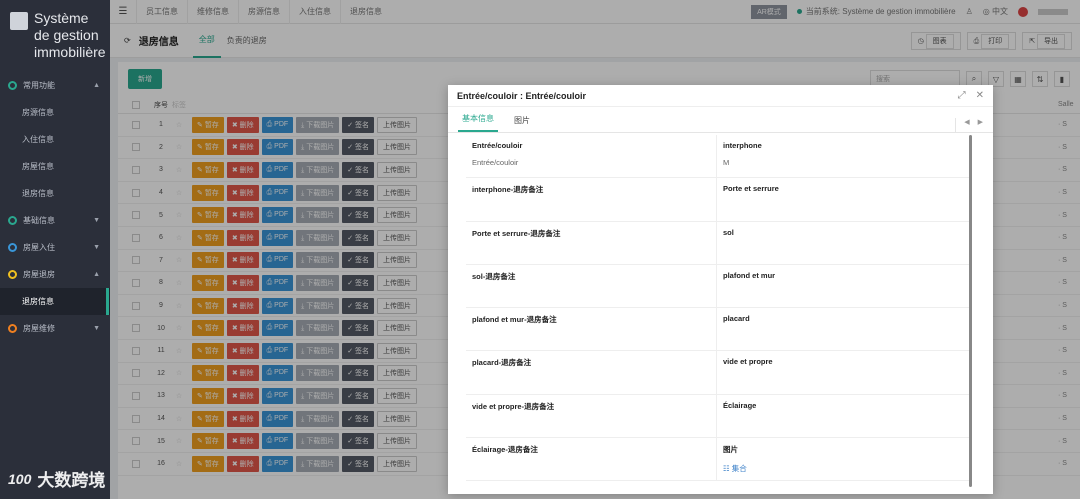 This screenshot has height=499, width=1080. Describe the element at coordinates (513, 406) in the screenshot. I see `field-label: vide et propre-退房备注` at that location.